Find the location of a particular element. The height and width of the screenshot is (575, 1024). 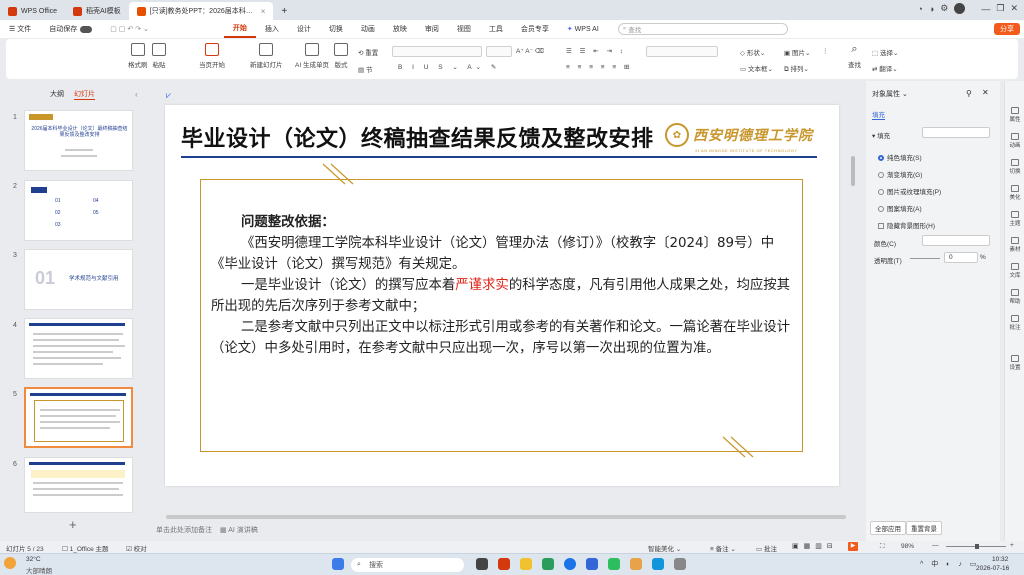

pin-icon: ⚲ is located at coordinates (969, 93).